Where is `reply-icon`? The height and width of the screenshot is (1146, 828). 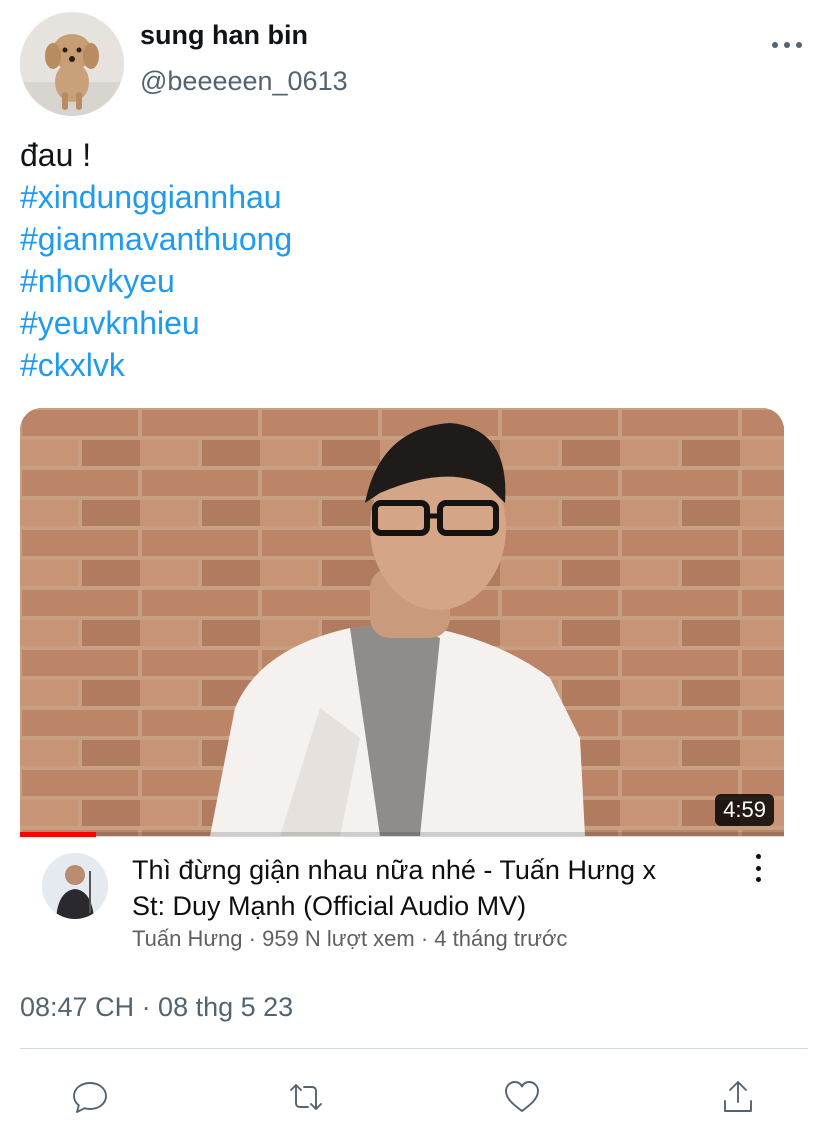
reply-icon is located at coordinates (90, 1097).